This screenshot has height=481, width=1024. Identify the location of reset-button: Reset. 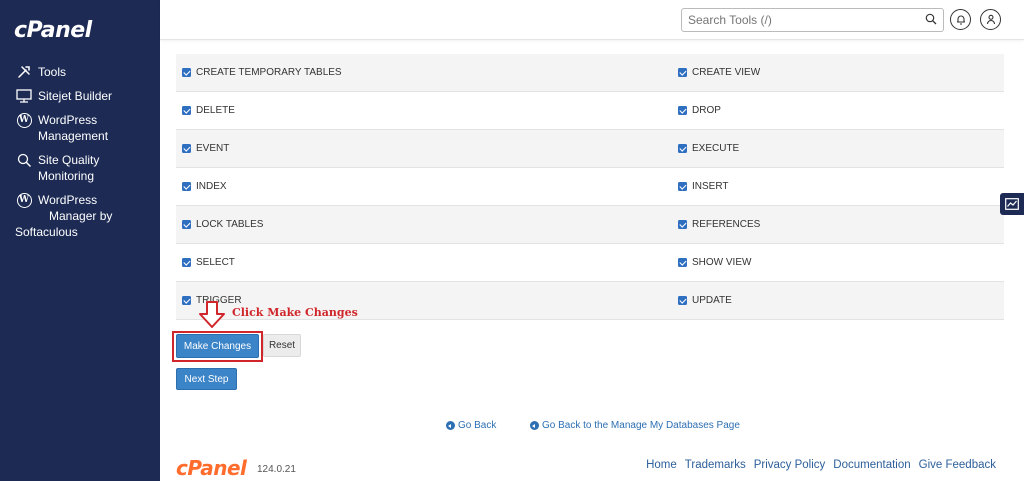
(282, 345).